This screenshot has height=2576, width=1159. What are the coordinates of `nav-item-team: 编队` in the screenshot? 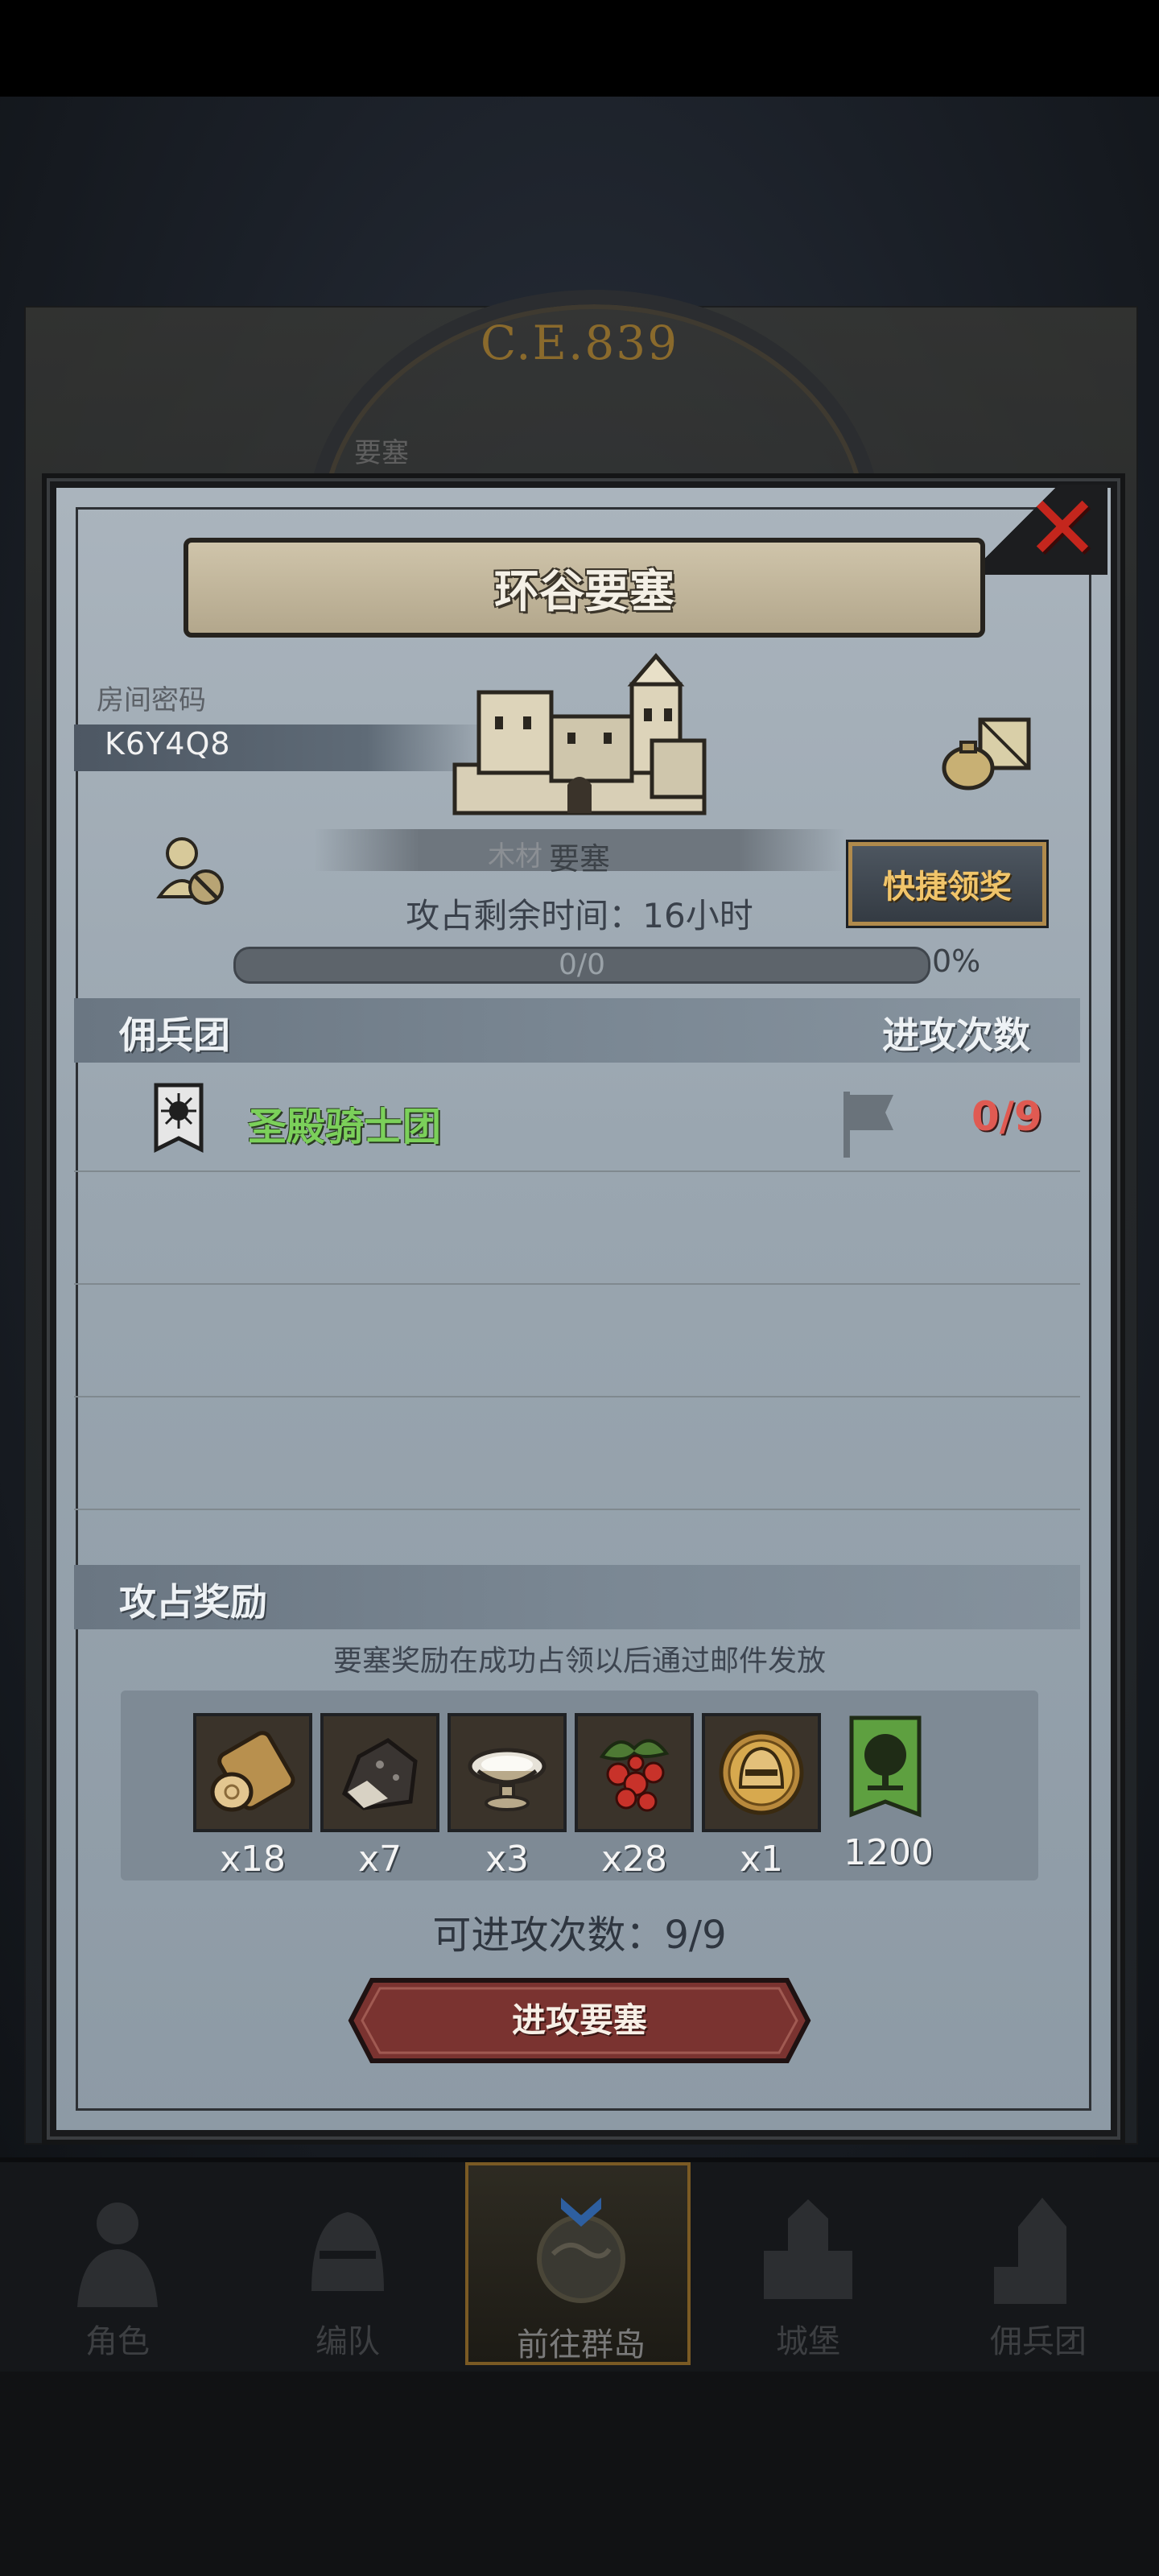 It's located at (347, 2263).